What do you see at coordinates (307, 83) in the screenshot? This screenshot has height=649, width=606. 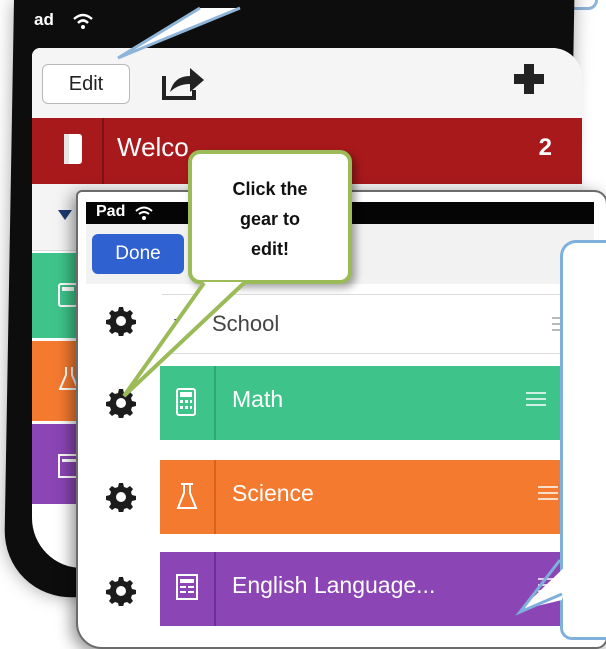 I see `back-toolbar: Edit` at bounding box center [307, 83].